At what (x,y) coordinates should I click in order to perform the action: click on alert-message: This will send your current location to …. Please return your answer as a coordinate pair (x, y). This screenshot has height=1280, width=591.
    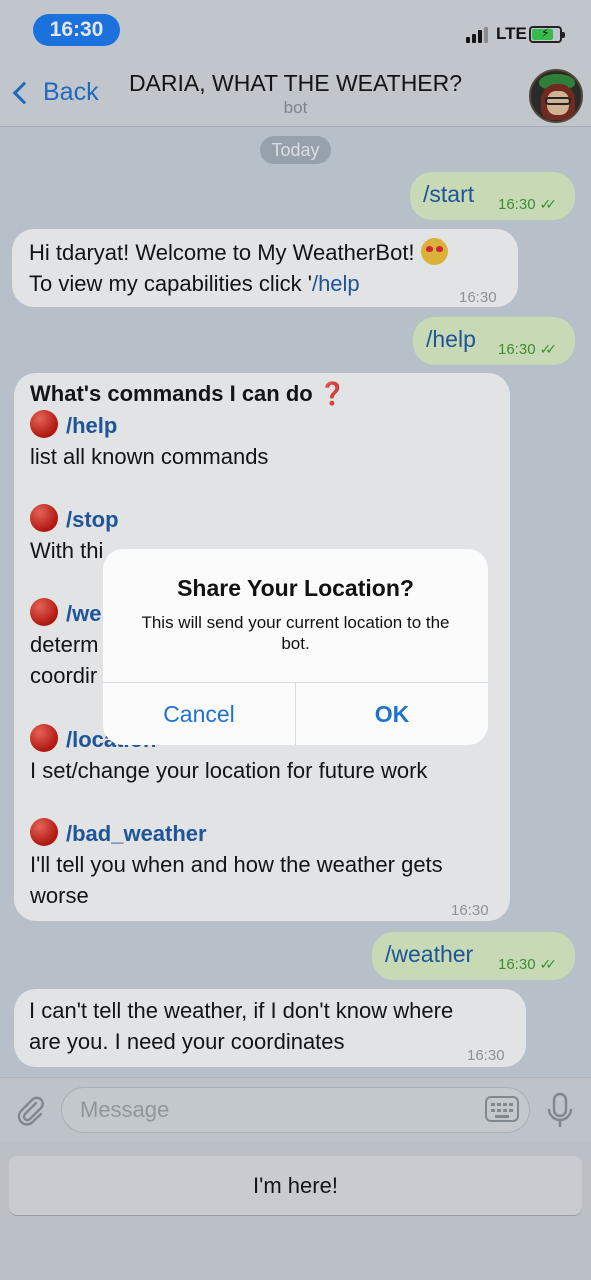
    Looking at the image, I should click on (295, 633).